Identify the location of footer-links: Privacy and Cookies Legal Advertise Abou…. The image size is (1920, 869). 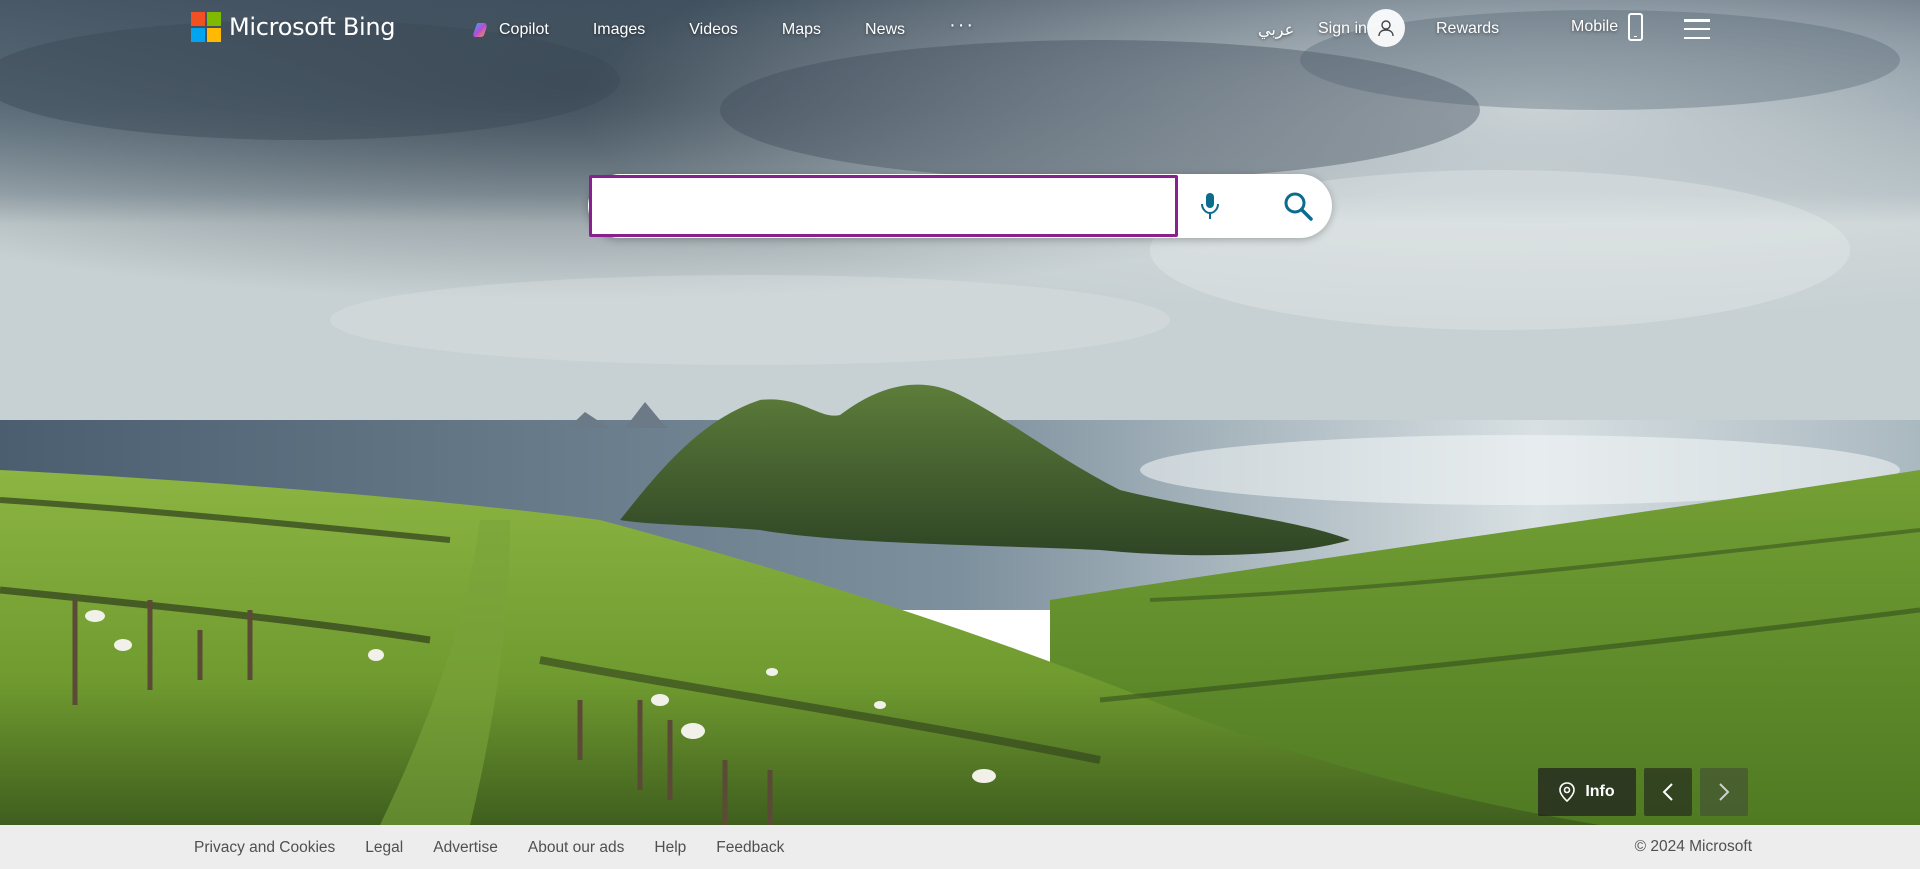
(504, 848).